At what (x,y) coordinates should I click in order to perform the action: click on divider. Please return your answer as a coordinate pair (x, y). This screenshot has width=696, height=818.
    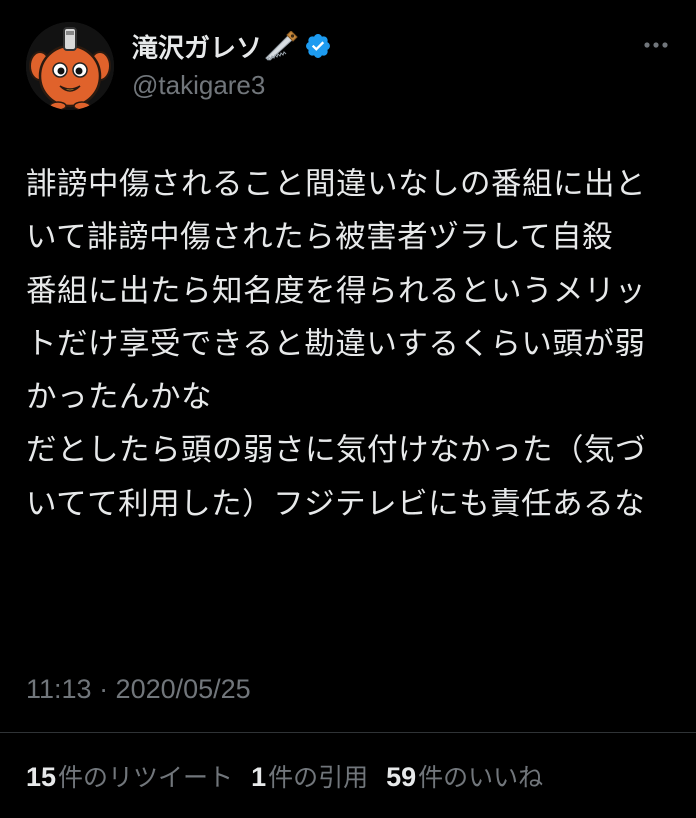
    Looking at the image, I should click on (348, 732).